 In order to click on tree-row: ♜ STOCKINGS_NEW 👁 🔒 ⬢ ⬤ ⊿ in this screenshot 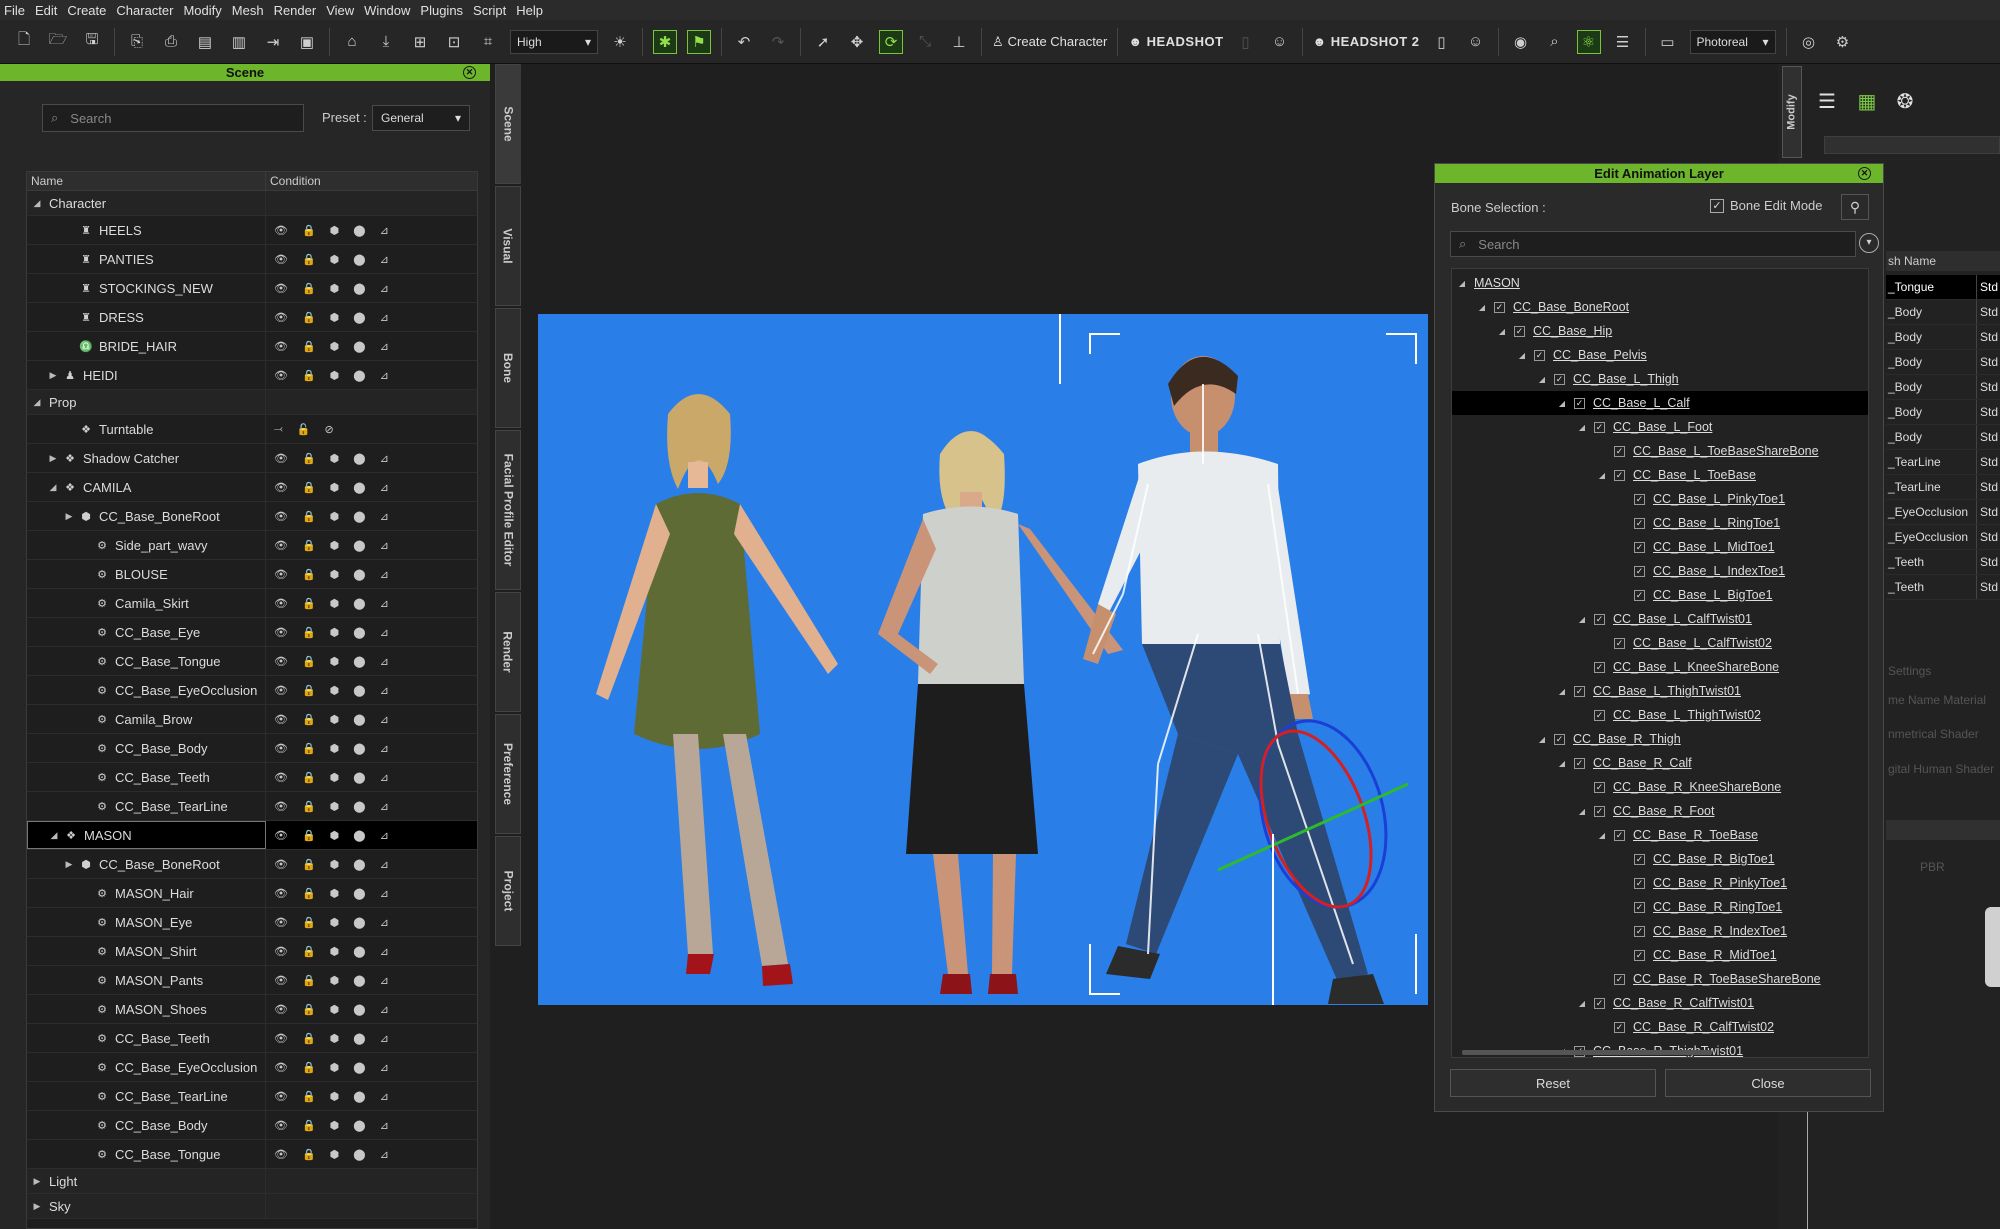, I will do `click(252, 288)`.